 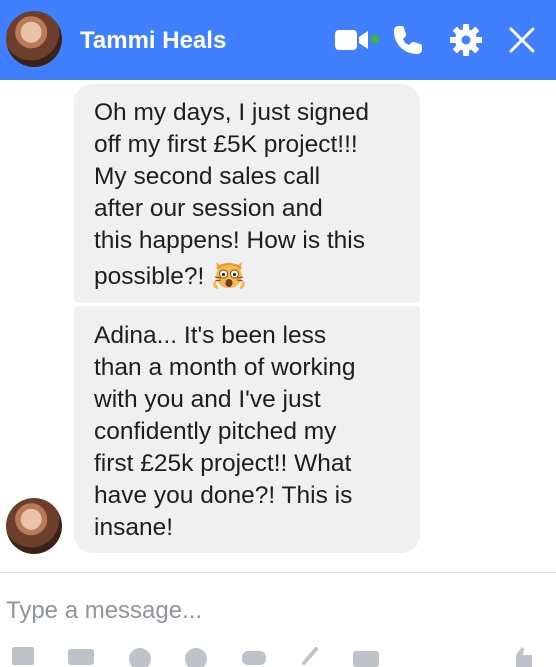 What do you see at coordinates (276, 611) in the screenshot?
I see `message-input` at bounding box center [276, 611].